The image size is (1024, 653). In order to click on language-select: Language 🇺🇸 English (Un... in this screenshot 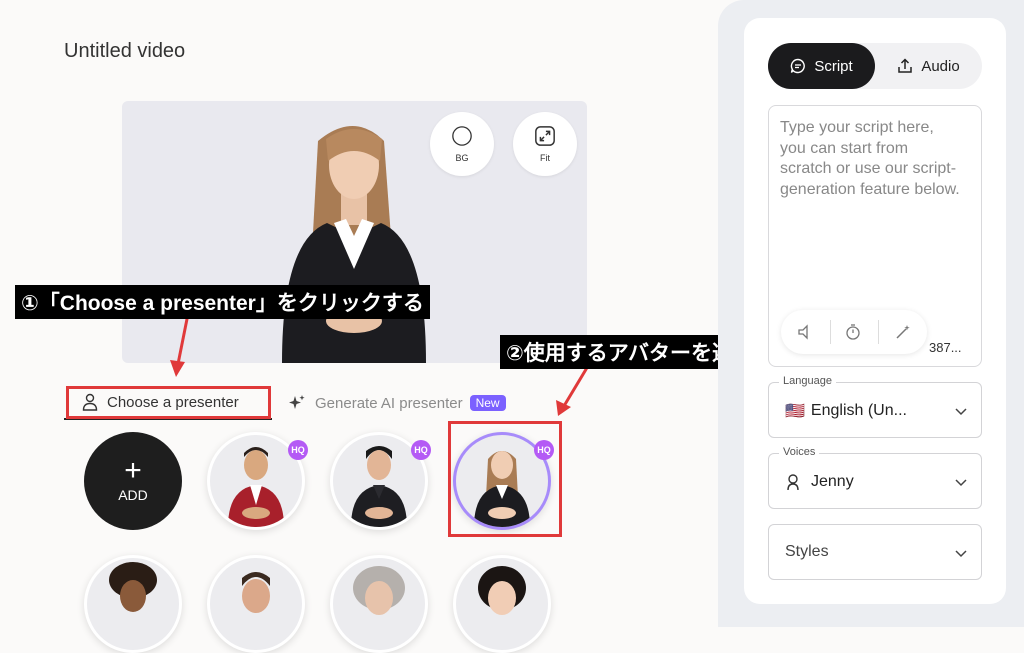, I will do `click(875, 406)`.